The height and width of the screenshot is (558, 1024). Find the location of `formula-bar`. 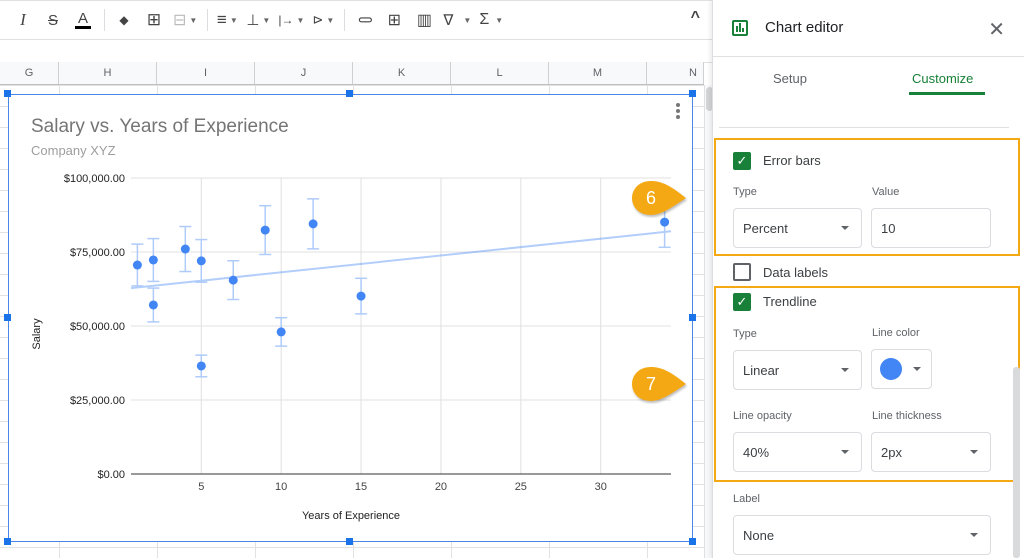

formula-bar is located at coordinates (356, 51).